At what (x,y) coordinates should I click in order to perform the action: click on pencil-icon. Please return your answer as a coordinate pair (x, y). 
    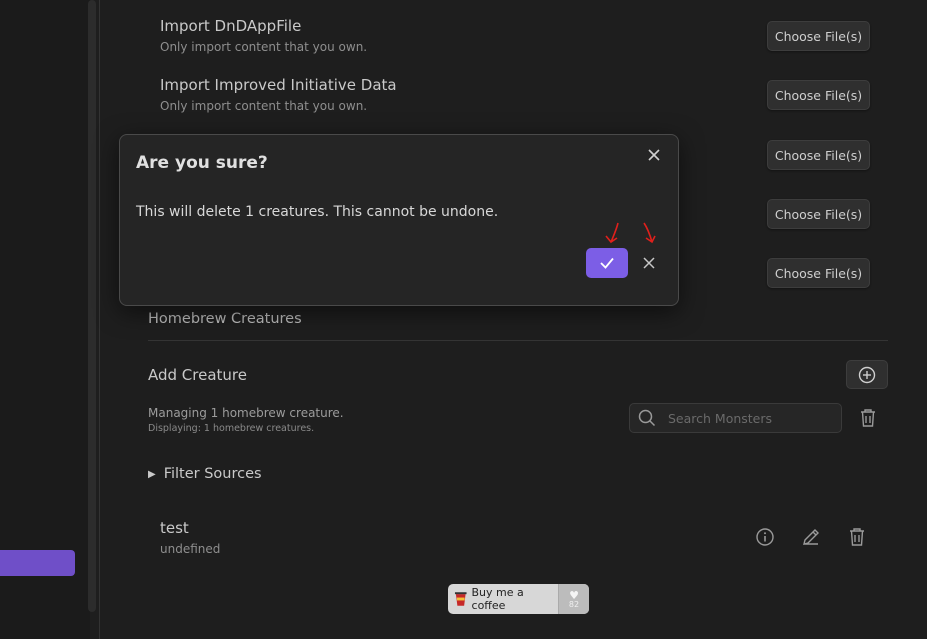
    Looking at the image, I should click on (811, 537).